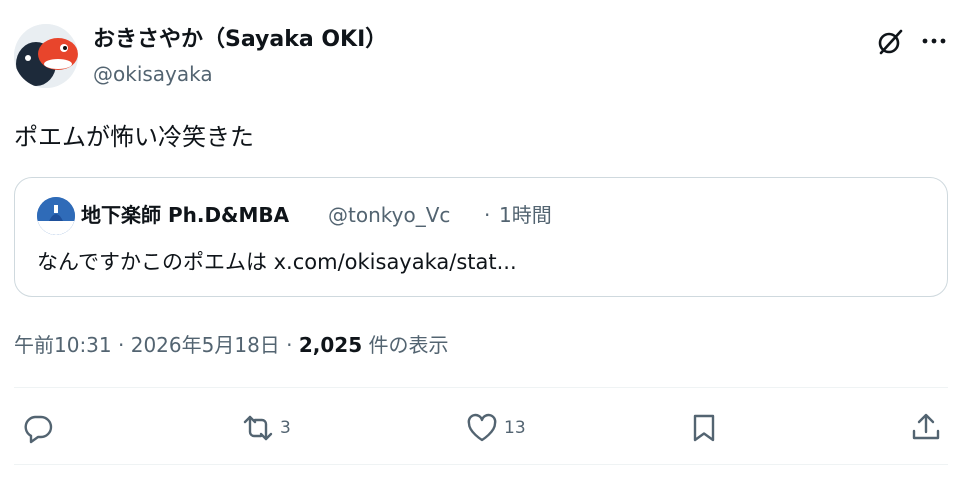  What do you see at coordinates (934, 42) in the screenshot?
I see `more-icon` at bounding box center [934, 42].